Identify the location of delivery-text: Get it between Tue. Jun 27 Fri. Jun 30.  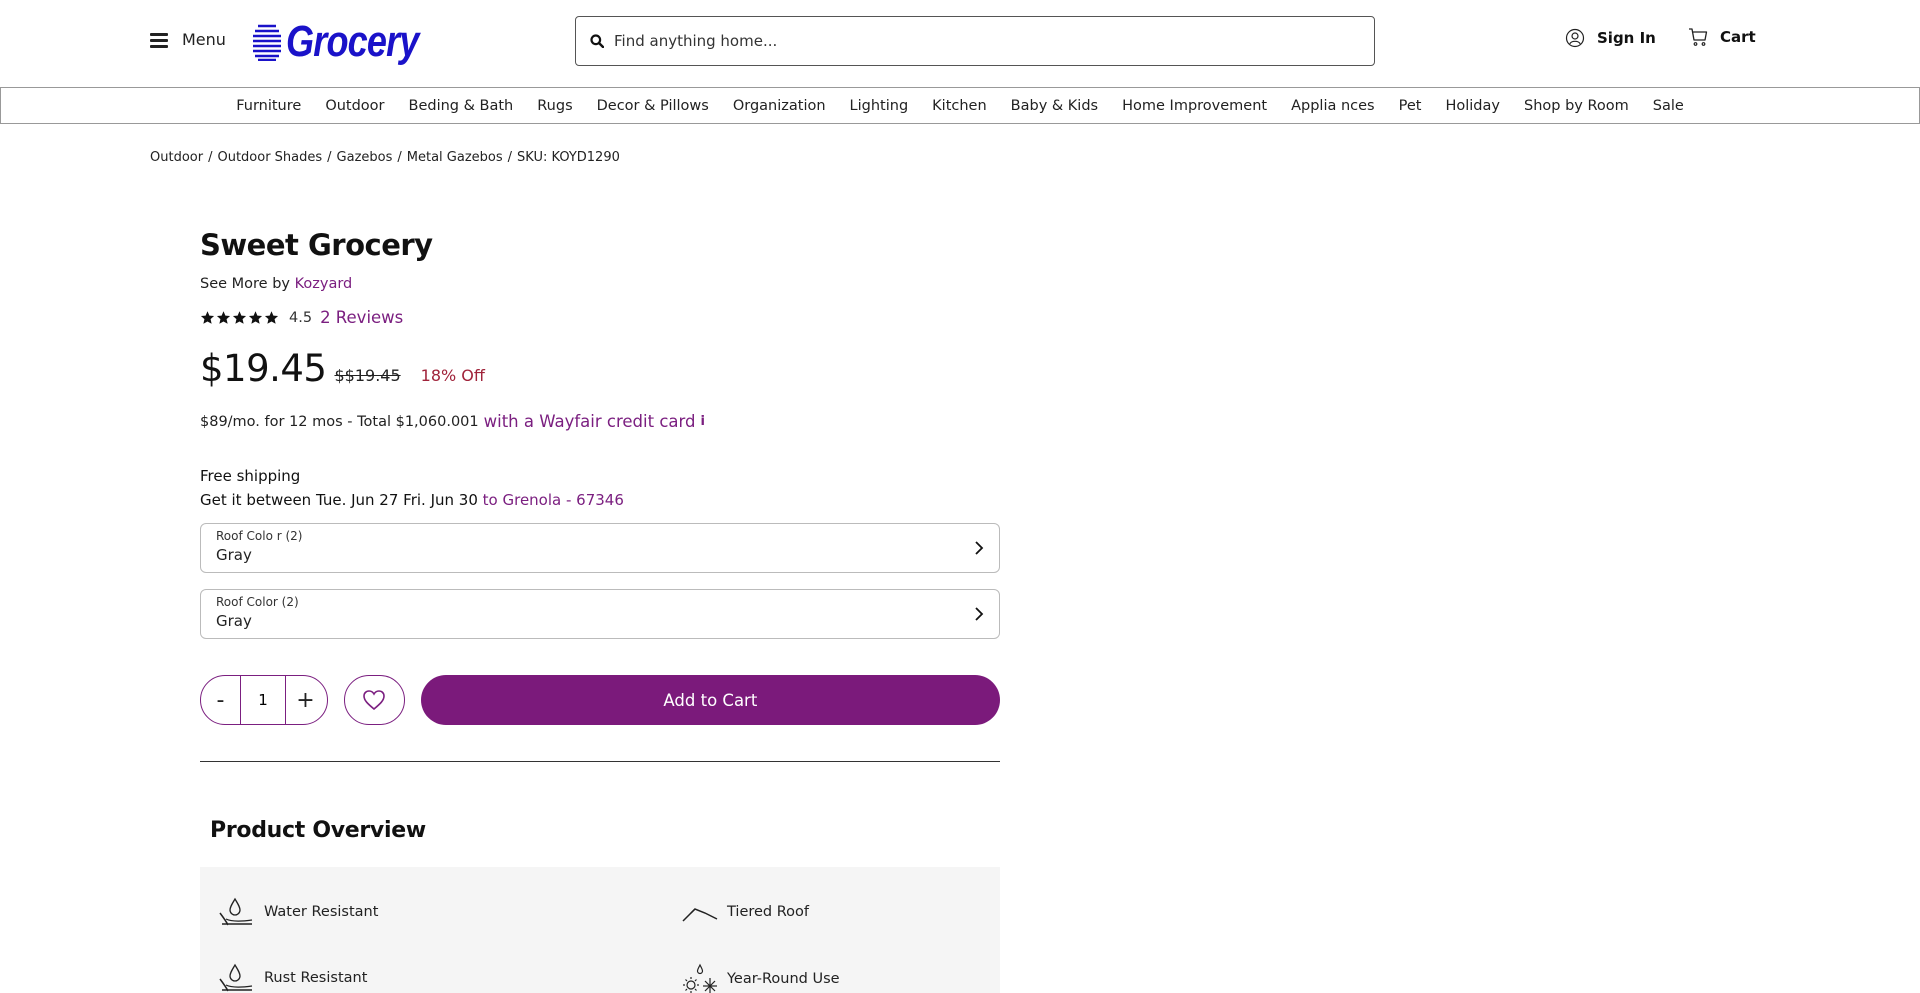
(339, 500).